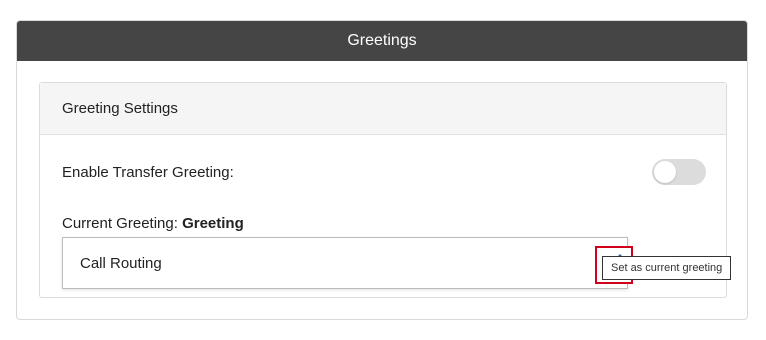 The width and height of the screenshot is (766, 340). I want to click on current-greeting-value: Greeting, so click(213, 223).